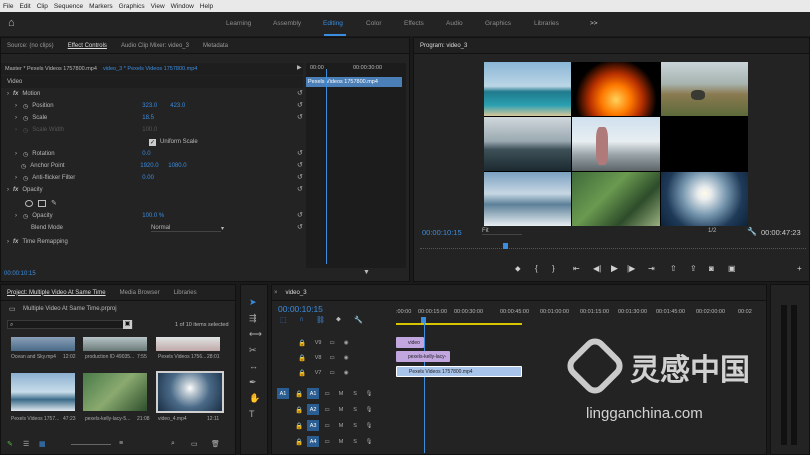 This screenshot has width=810, height=455. Describe the element at coordinates (673, 268) in the screenshot. I see `lift-icon: ⇧` at that location.